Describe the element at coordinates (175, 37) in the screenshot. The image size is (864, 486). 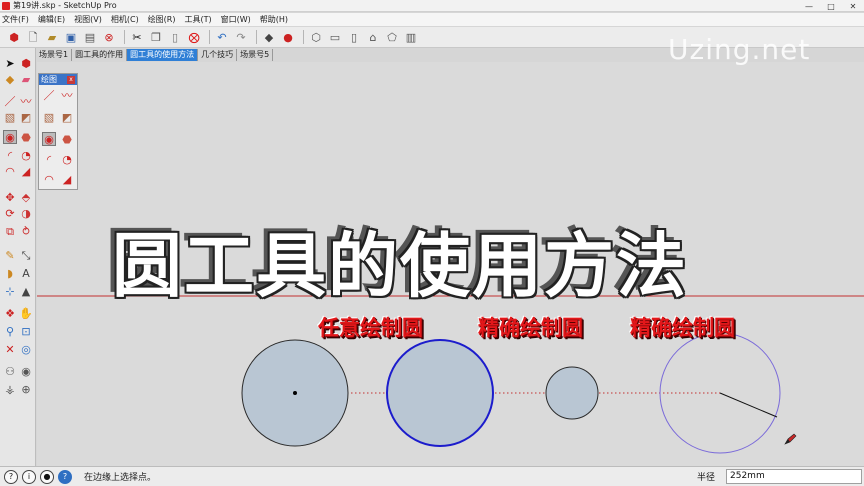
I see `paste-icon: ▯` at that location.